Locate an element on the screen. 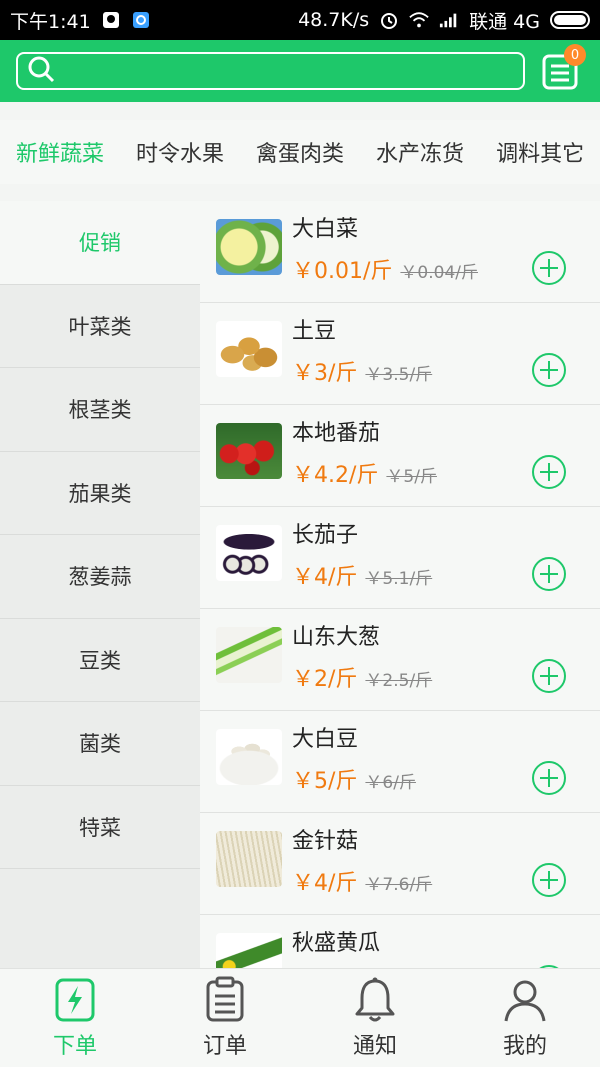 The height and width of the screenshot is (1067, 600). status-time: 下午1:41 is located at coordinates (50, 21).